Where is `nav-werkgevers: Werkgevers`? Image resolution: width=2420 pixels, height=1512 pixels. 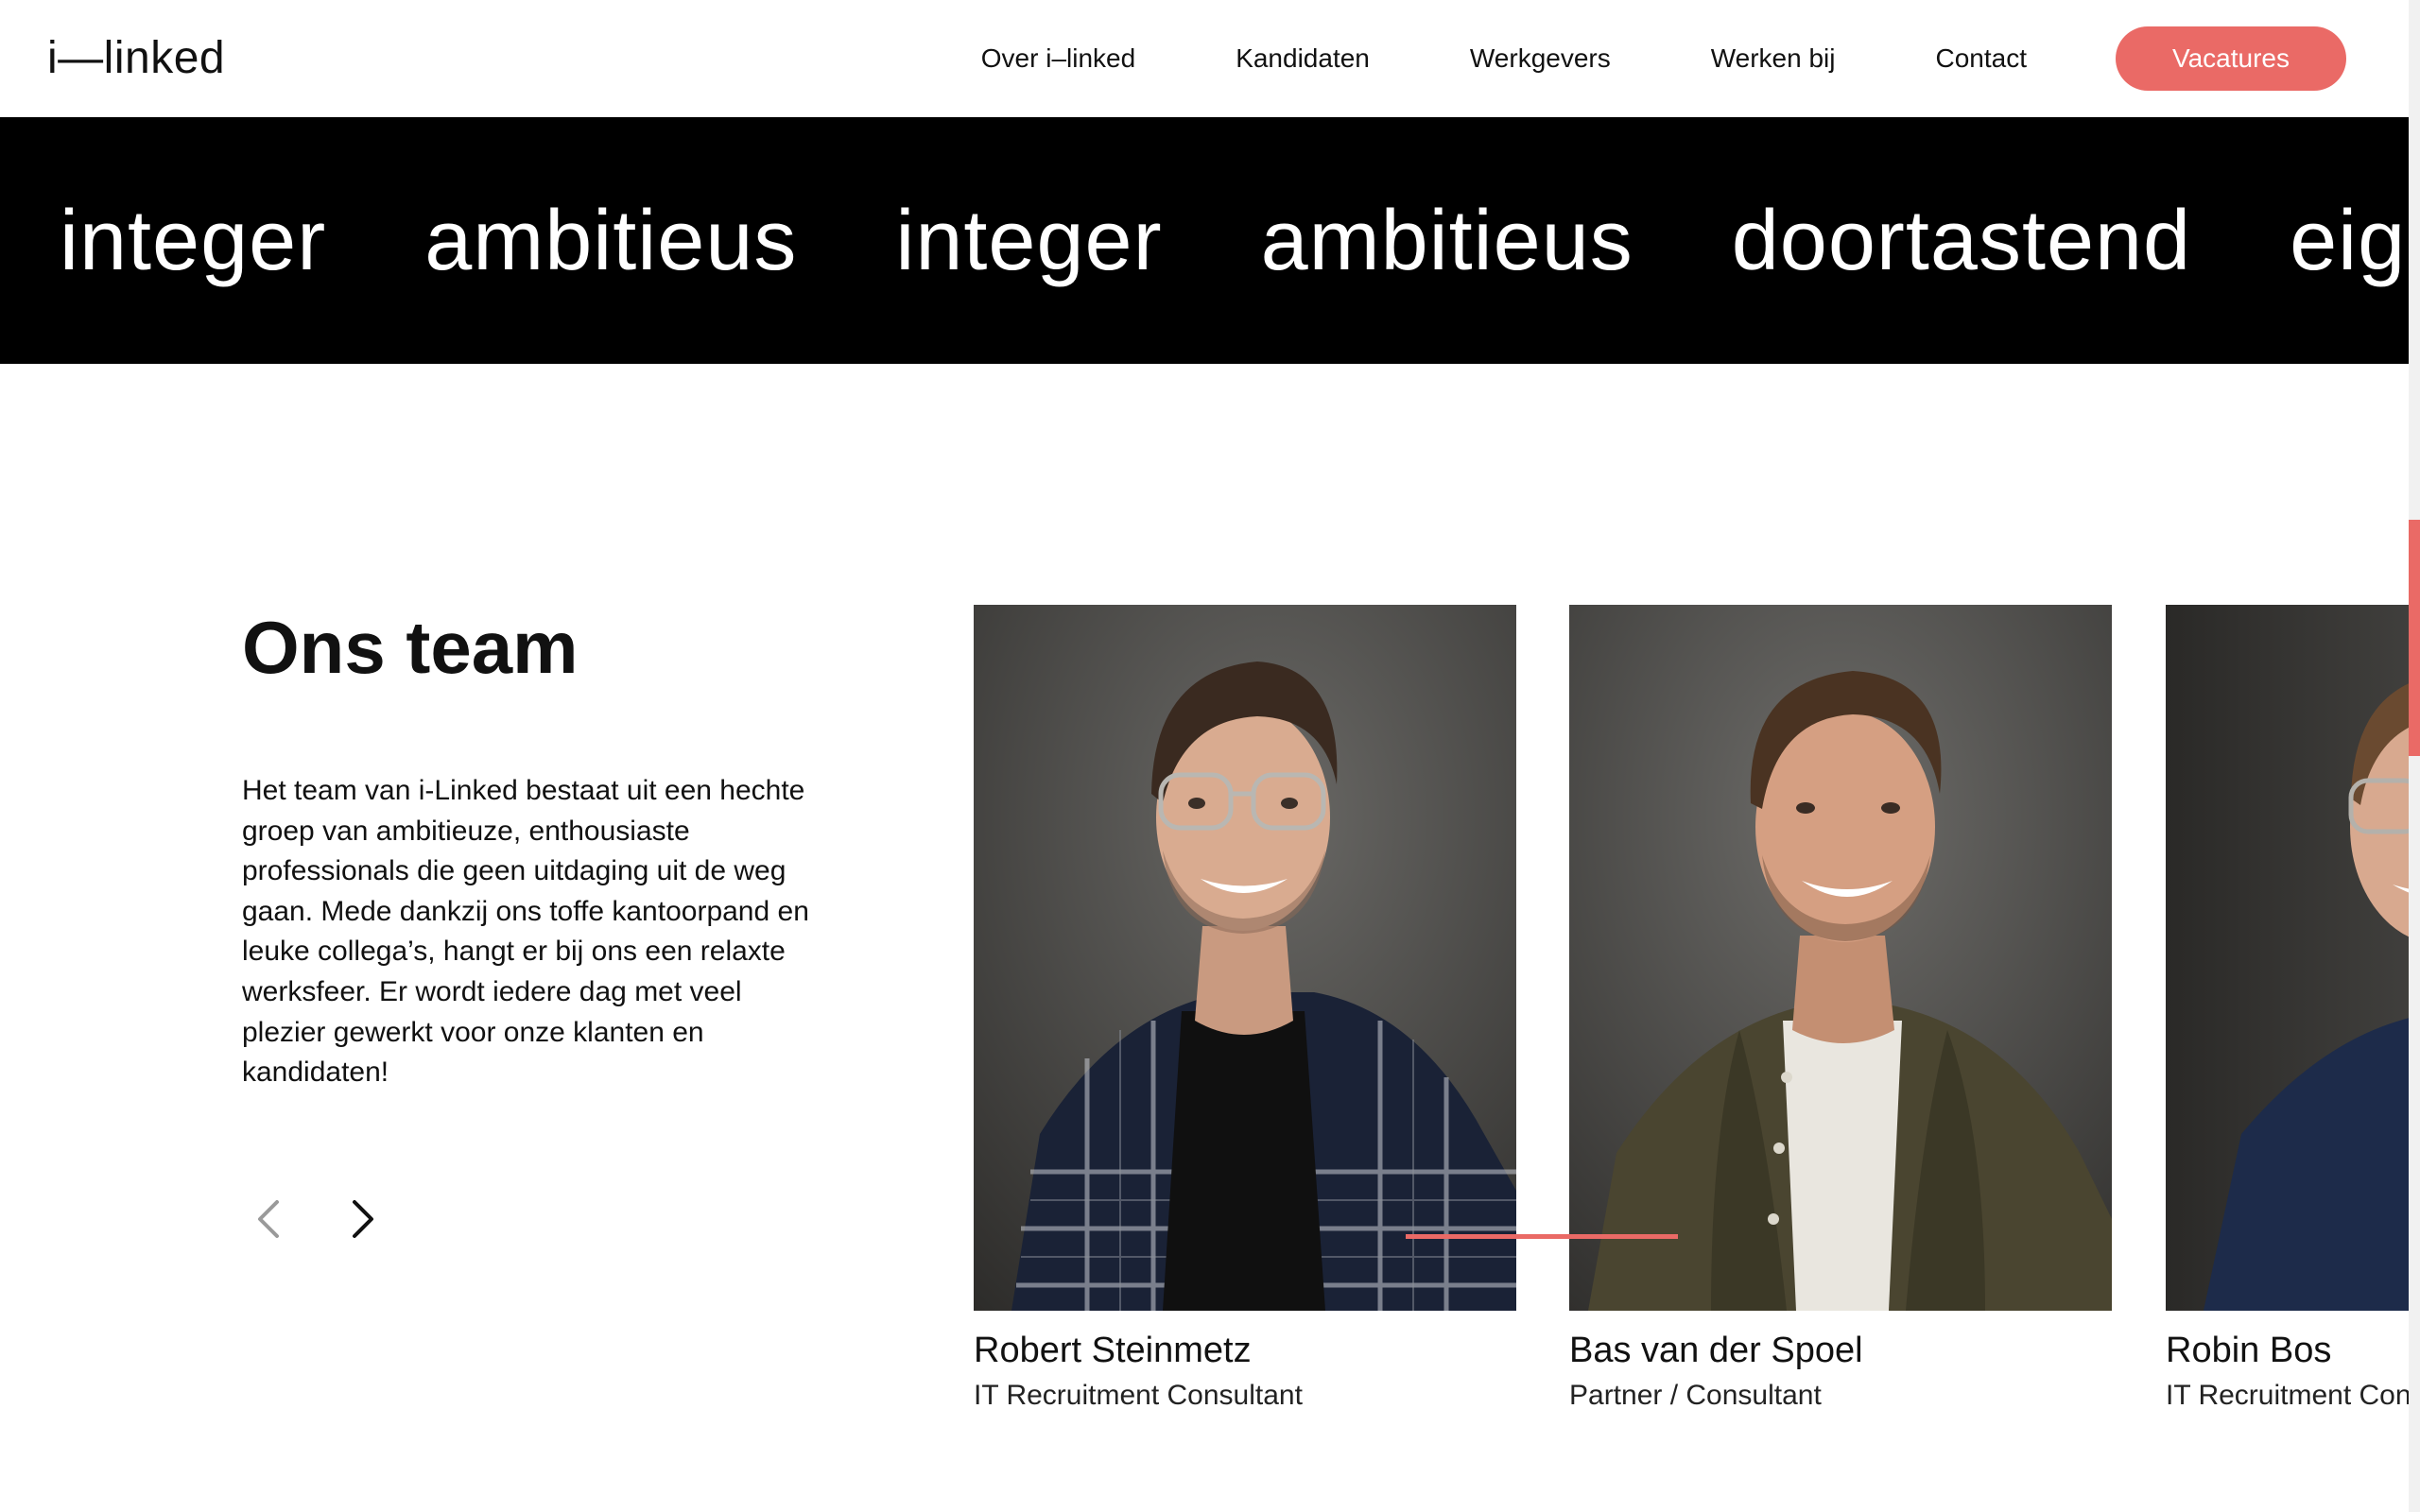
nav-werkgevers: Werkgevers is located at coordinates (1540, 58).